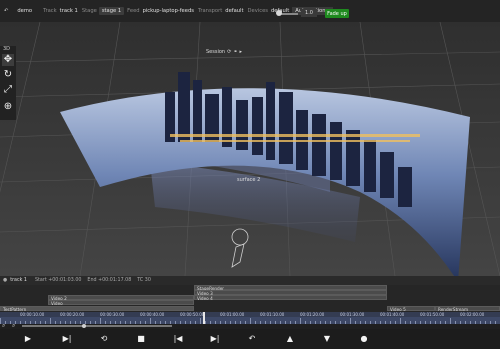 The image size is (500, 349). What do you see at coordinates (248, 180) in the screenshot?
I see `surface-label: surface 2` at bounding box center [248, 180].